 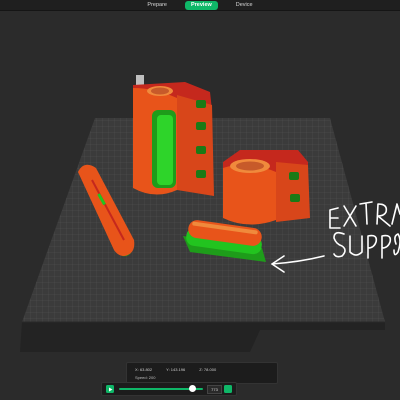 I want to click on tab-preview: Preview, so click(x=201, y=5).